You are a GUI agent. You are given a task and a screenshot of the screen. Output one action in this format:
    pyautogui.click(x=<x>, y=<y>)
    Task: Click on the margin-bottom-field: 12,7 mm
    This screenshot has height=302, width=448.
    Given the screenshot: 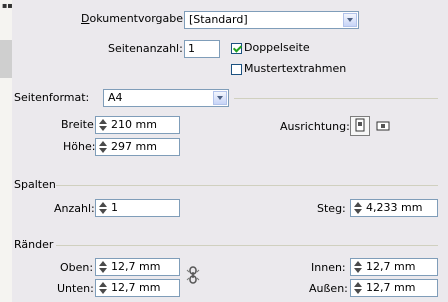 What is the action you would take?
    pyautogui.click(x=137, y=288)
    